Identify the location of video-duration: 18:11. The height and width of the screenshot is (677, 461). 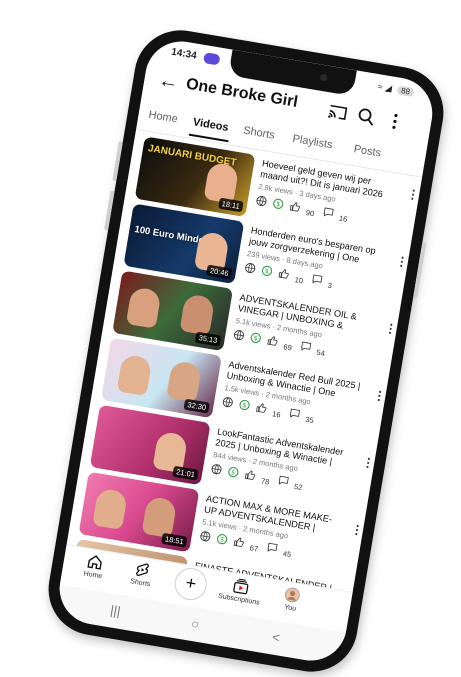
(230, 205).